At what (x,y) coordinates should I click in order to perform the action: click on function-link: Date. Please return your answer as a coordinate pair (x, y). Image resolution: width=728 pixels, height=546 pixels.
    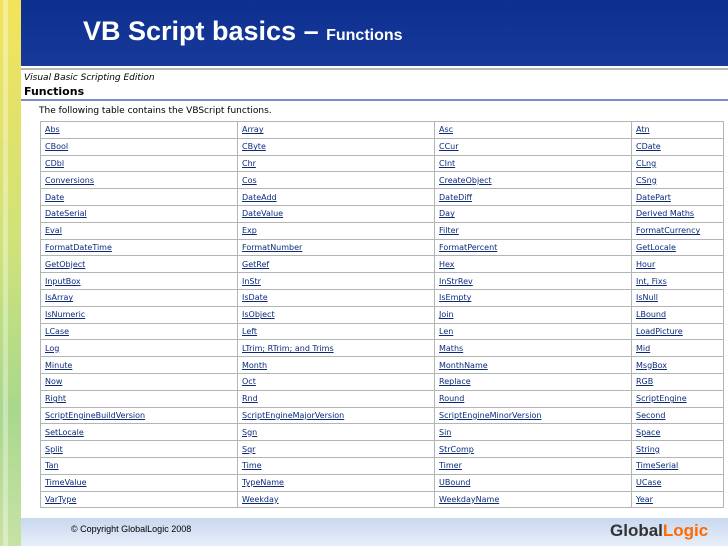
    Looking at the image, I should click on (139, 197).